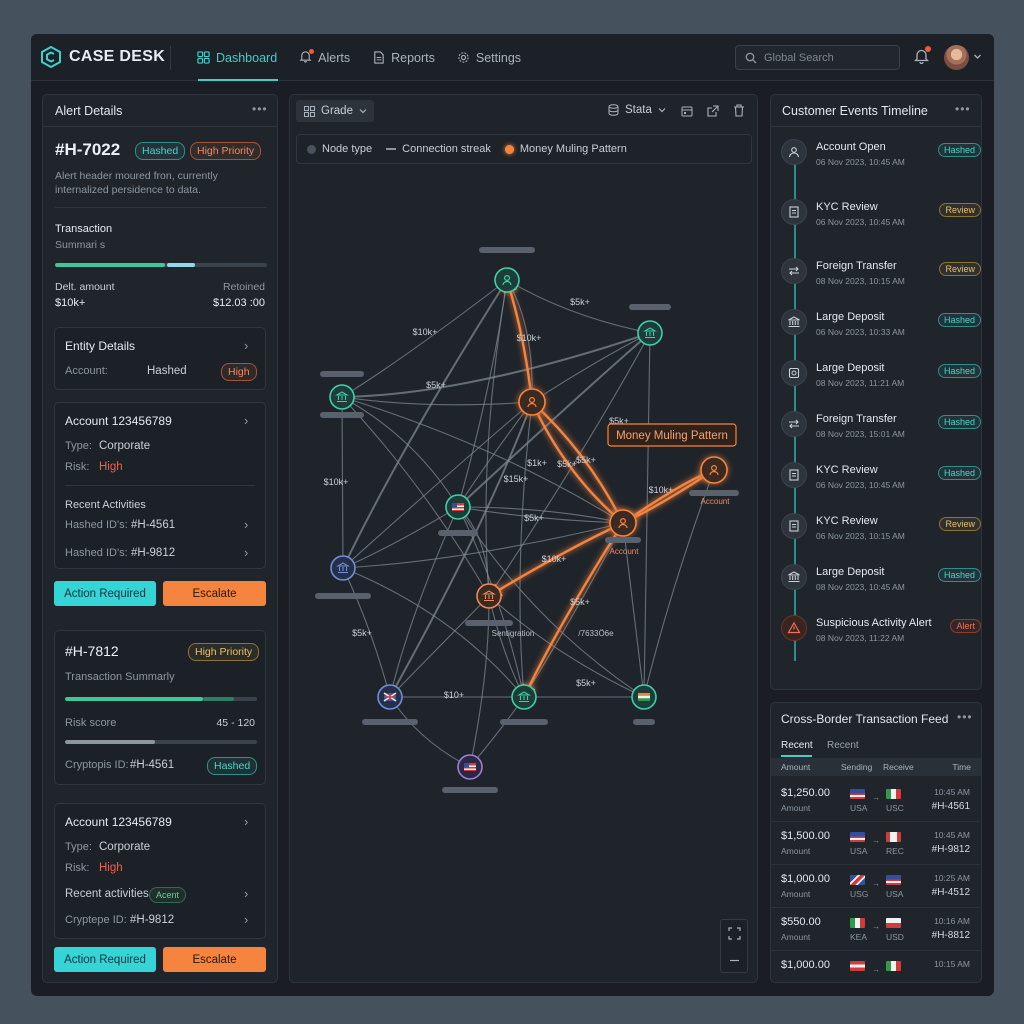 Image resolution: width=1024 pixels, height=1024 pixels. What do you see at coordinates (881, 579) in the screenshot?
I see `timeline-event: Large Deposit 08 Nov 2023, 10:45 AM Hashed` at bounding box center [881, 579].